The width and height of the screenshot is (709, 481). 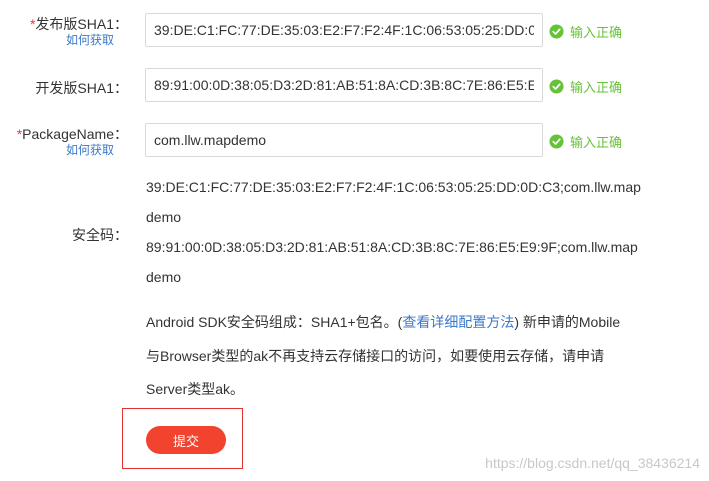 I want to click on package-name-status-text: 输入正确, so click(x=596, y=142).